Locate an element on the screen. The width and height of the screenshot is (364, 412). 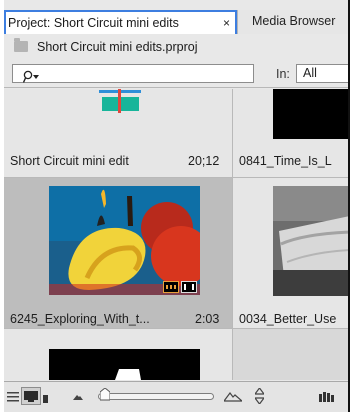
sort-icon is located at coordinates (259, 396).